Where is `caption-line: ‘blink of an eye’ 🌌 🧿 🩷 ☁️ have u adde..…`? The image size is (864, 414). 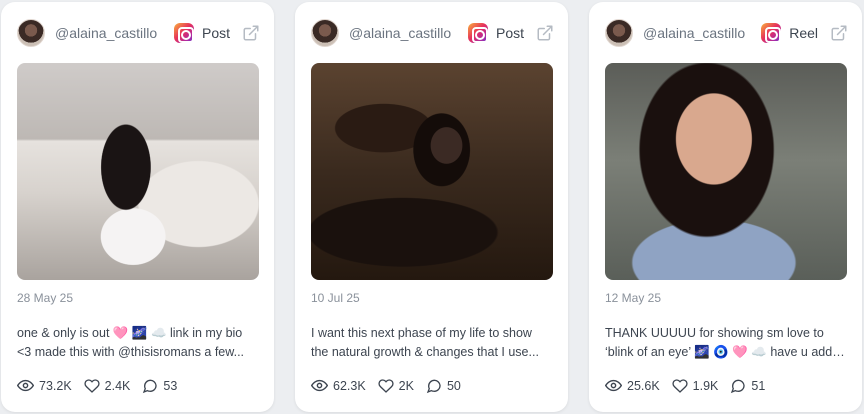 caption-line: ‘blink of an eye’ 🌌 🧿 🩷 ☁️ have u adde..… is located at coordinates (725, 352).